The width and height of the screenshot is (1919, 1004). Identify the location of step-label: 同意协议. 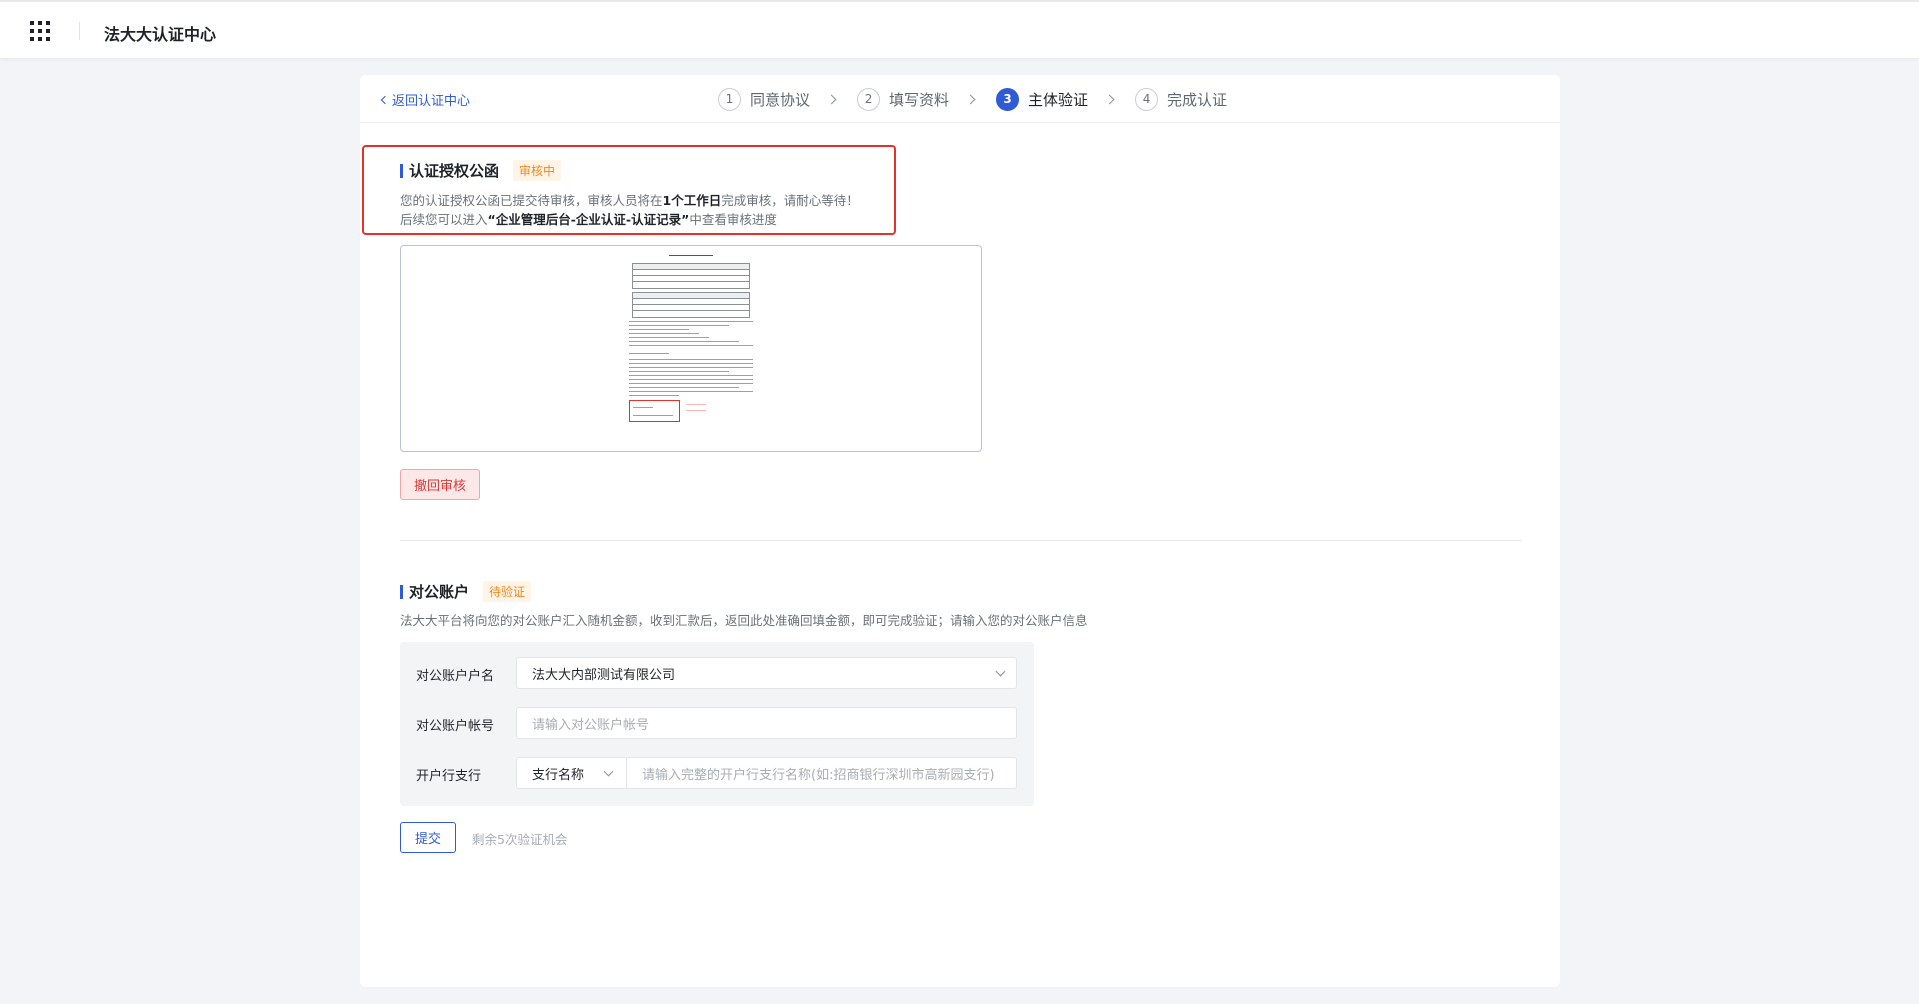
(780, 99).